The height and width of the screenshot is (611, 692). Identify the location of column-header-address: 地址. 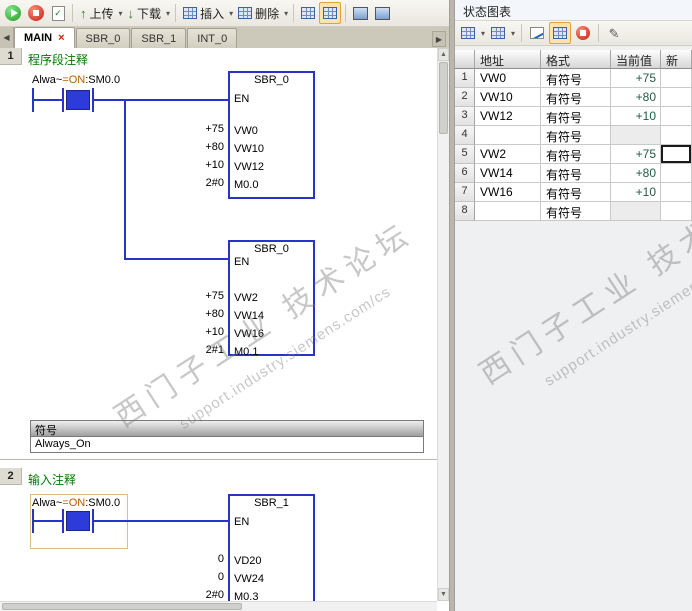
(508, 59).